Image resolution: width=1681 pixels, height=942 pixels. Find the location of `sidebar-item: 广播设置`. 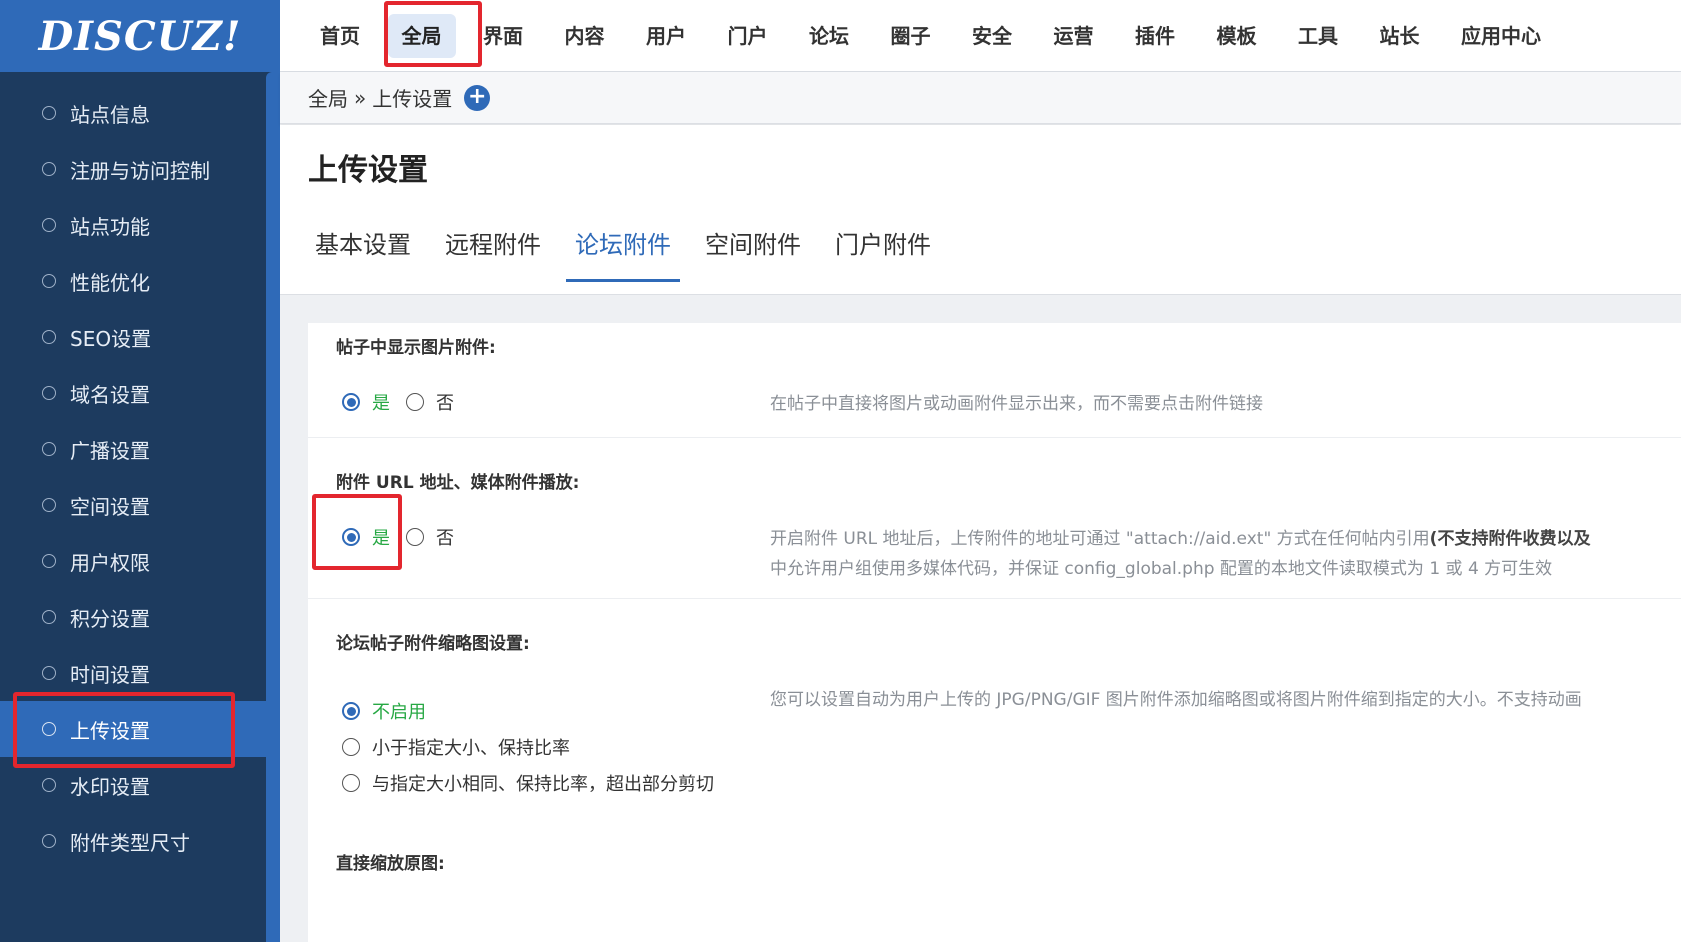

sidebar-item: 广播设置 is located at coordinates (133, 449).